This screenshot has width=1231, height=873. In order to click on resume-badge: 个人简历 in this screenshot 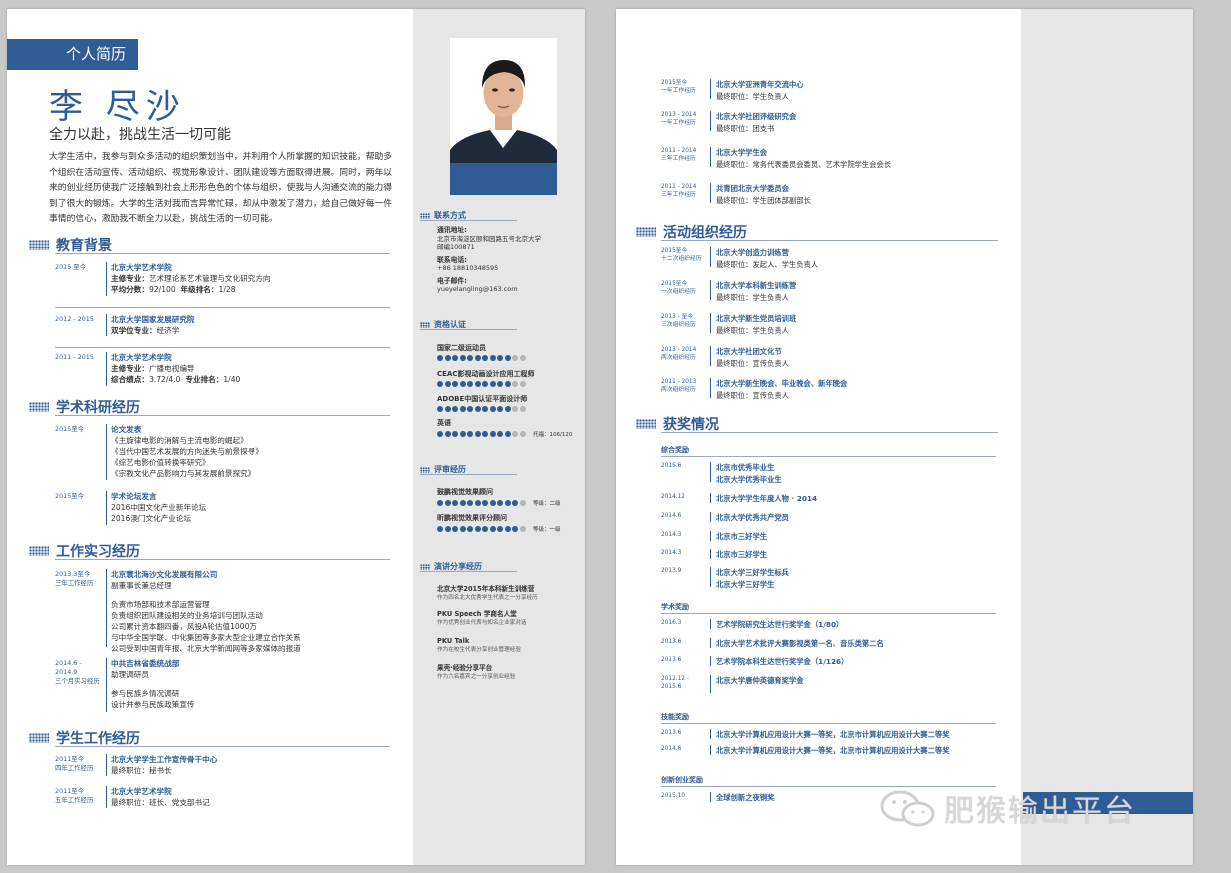, I will do `click(72, 54)`.